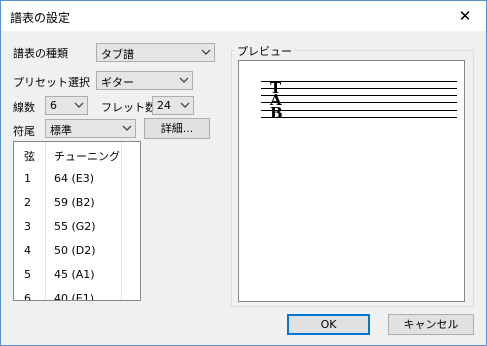 The image size is (487, 346). What do you see at coordinates (74, 178) in the screenshot?
I see `string-tuning: 64 (E3)` at bounding box center [74, 178].